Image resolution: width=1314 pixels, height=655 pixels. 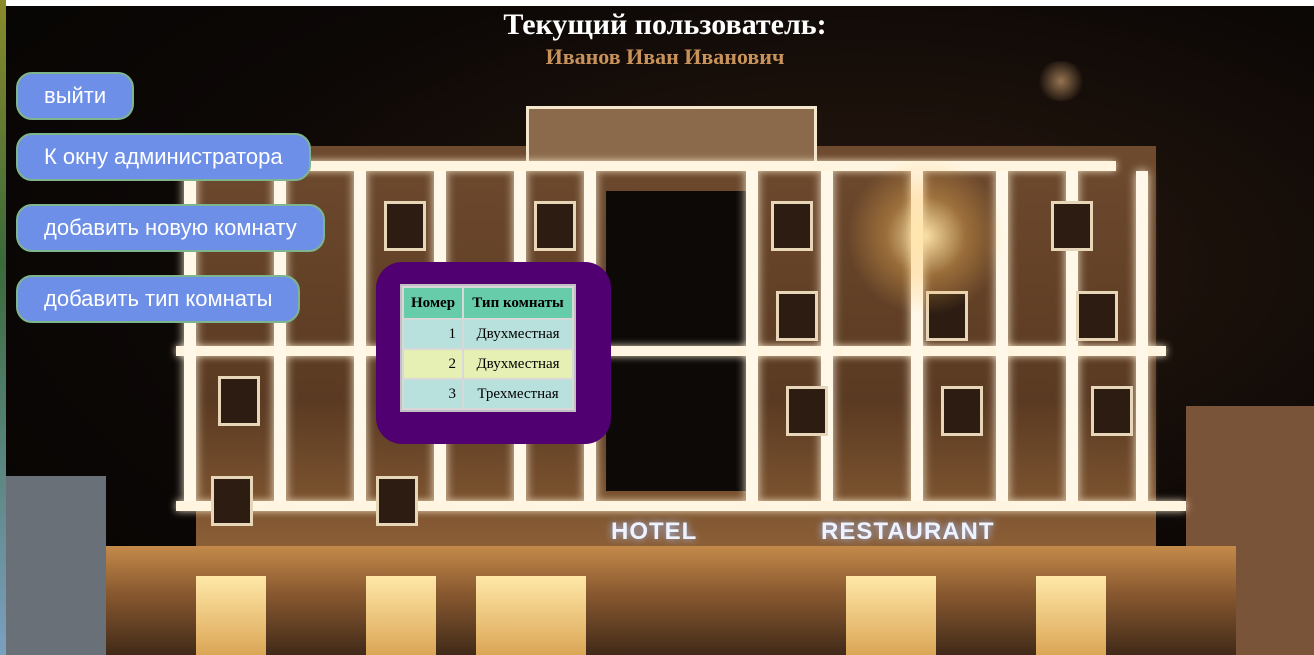 What do you see at coordinates (665, 56) in the screenshot?
I see `current-user-name: Иванов Иван Иванович` at bounding box center [665, 56].